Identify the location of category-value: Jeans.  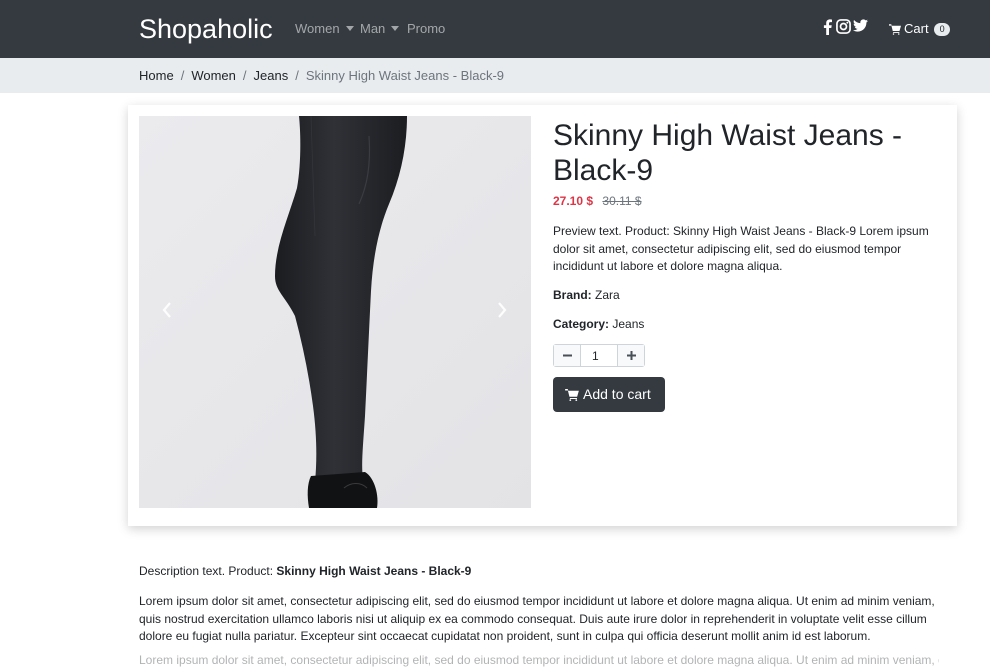
(628, 324).